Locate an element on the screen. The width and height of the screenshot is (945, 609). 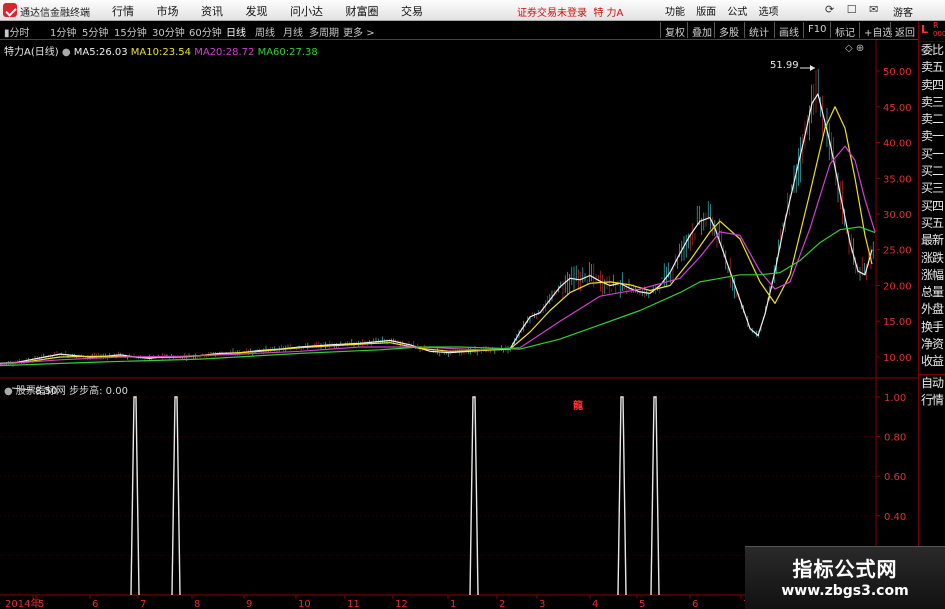
time-tick-label: 6 is located at coordinates (695, 604).